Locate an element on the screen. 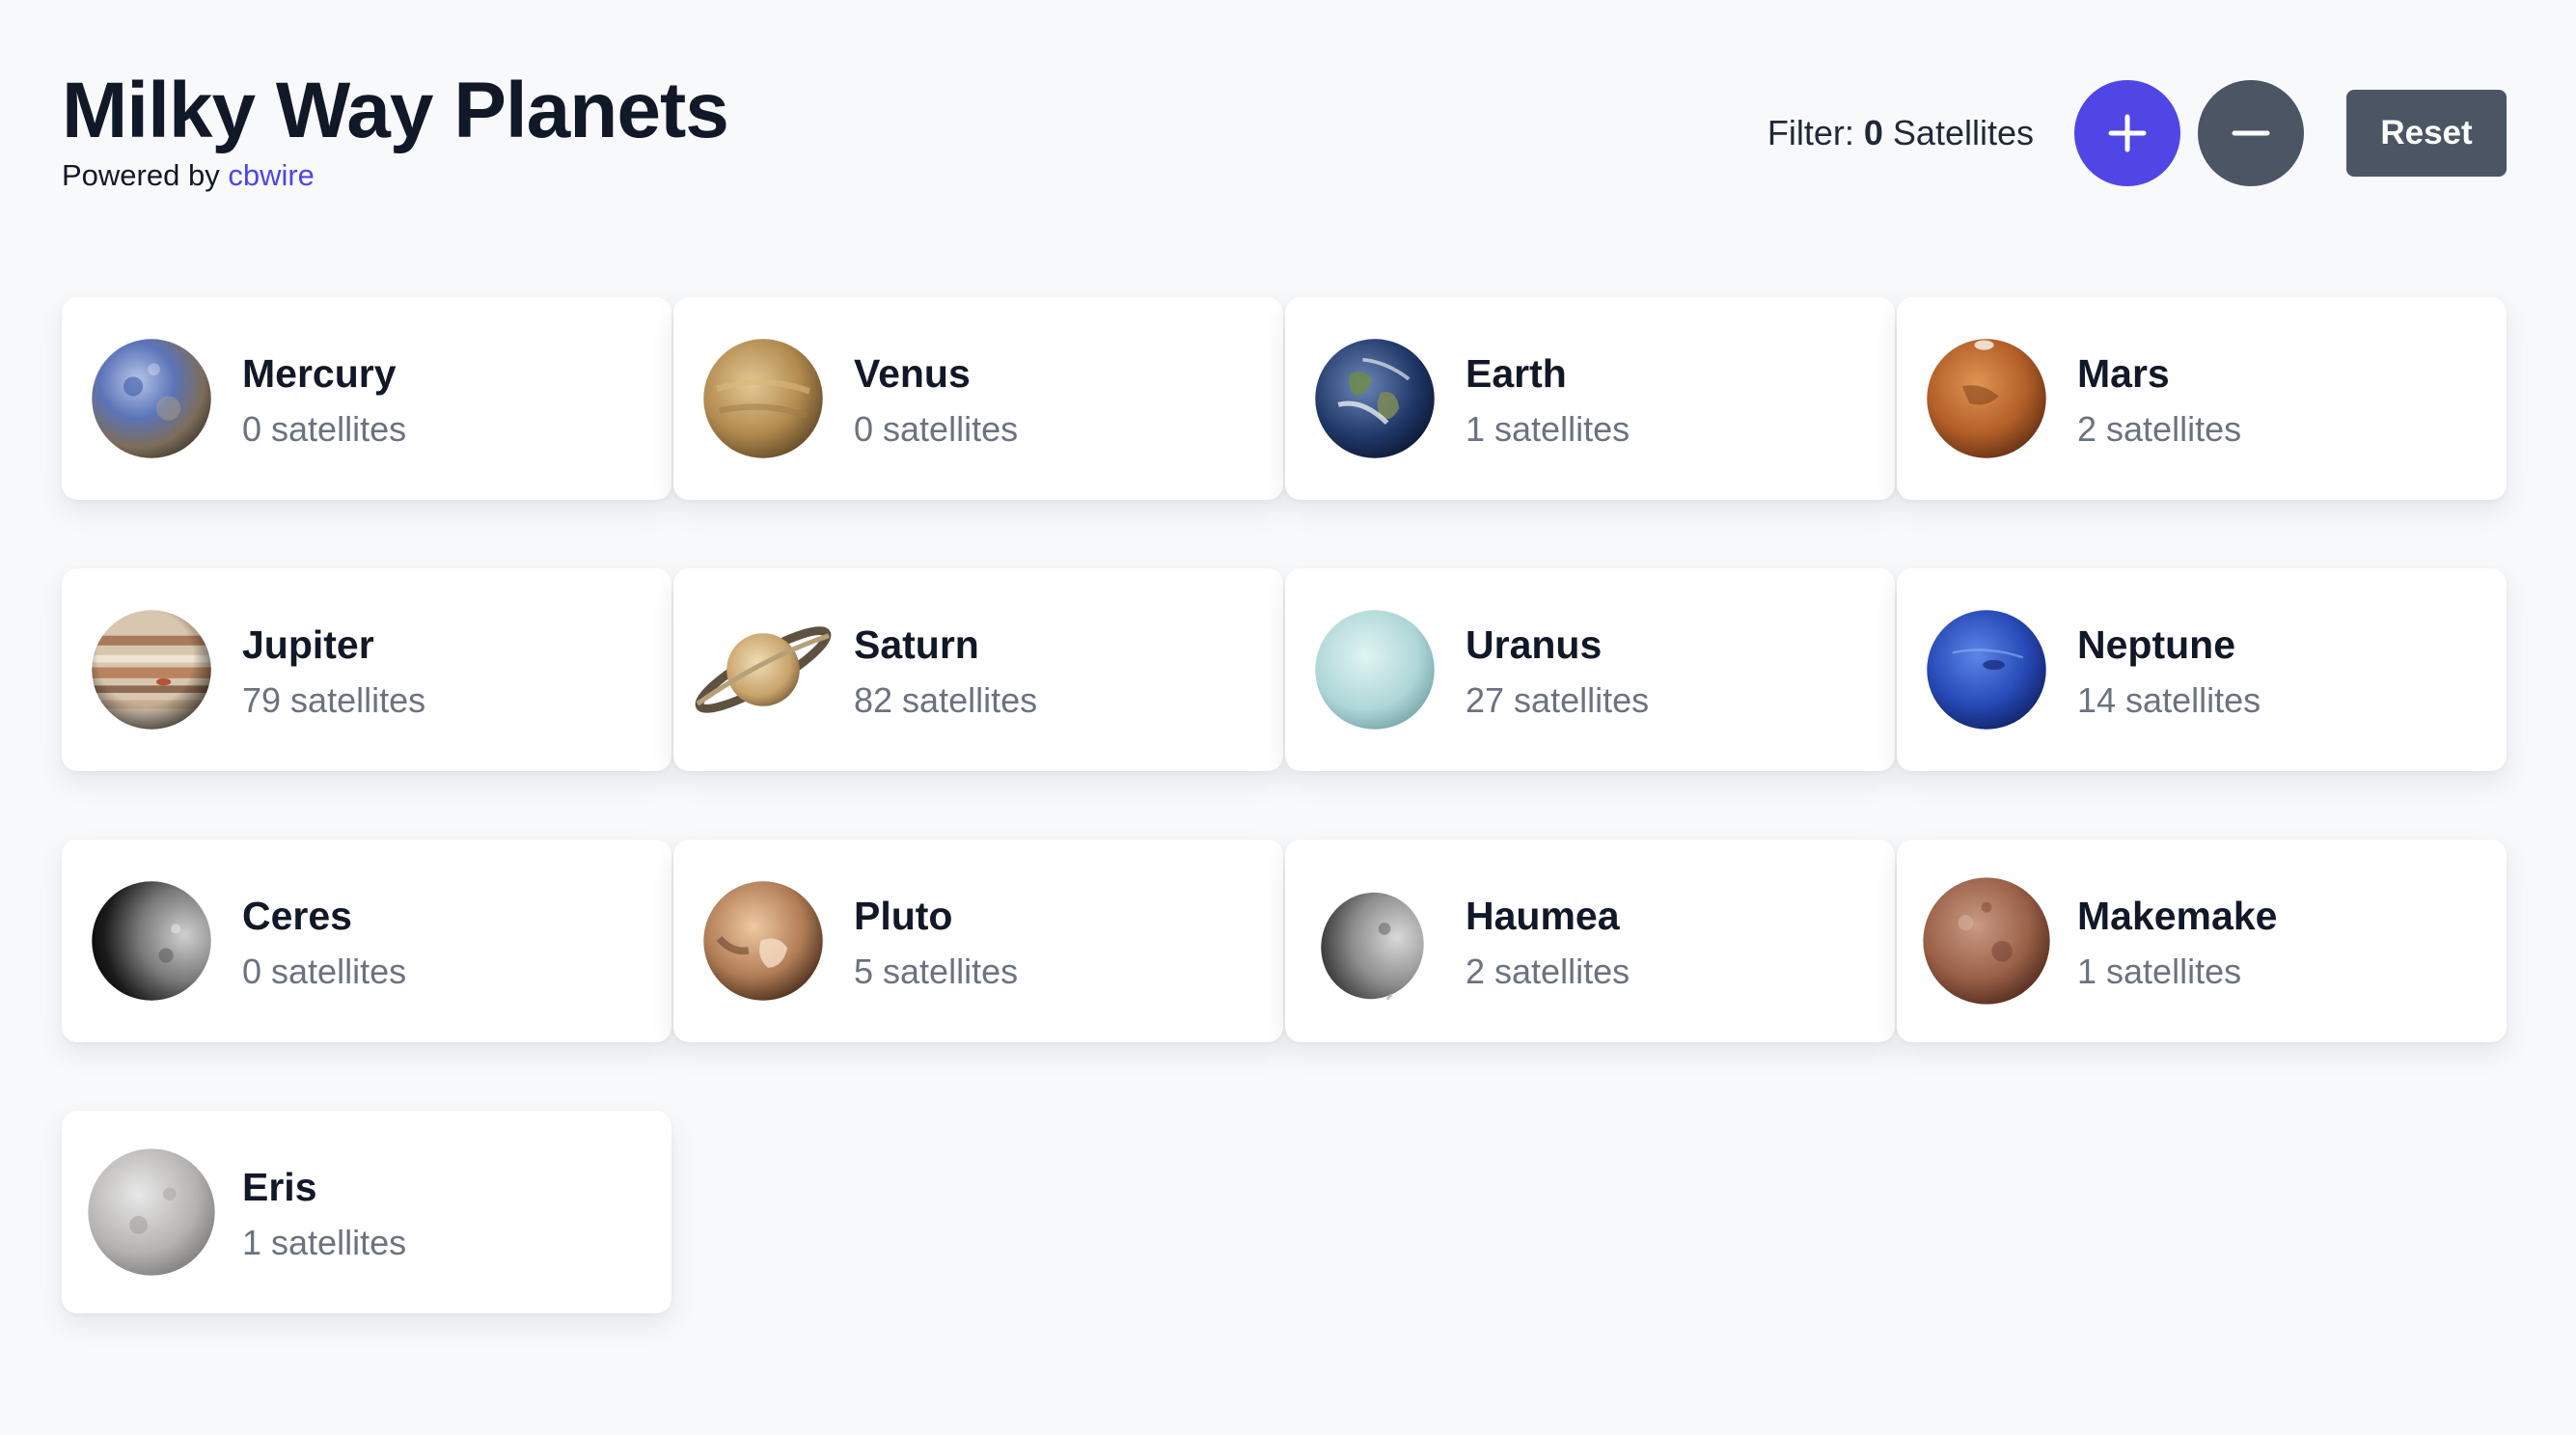 This screenshot has width=2576, height=1435. cbwire-link: cbwire is located at coordinates (271, 175).